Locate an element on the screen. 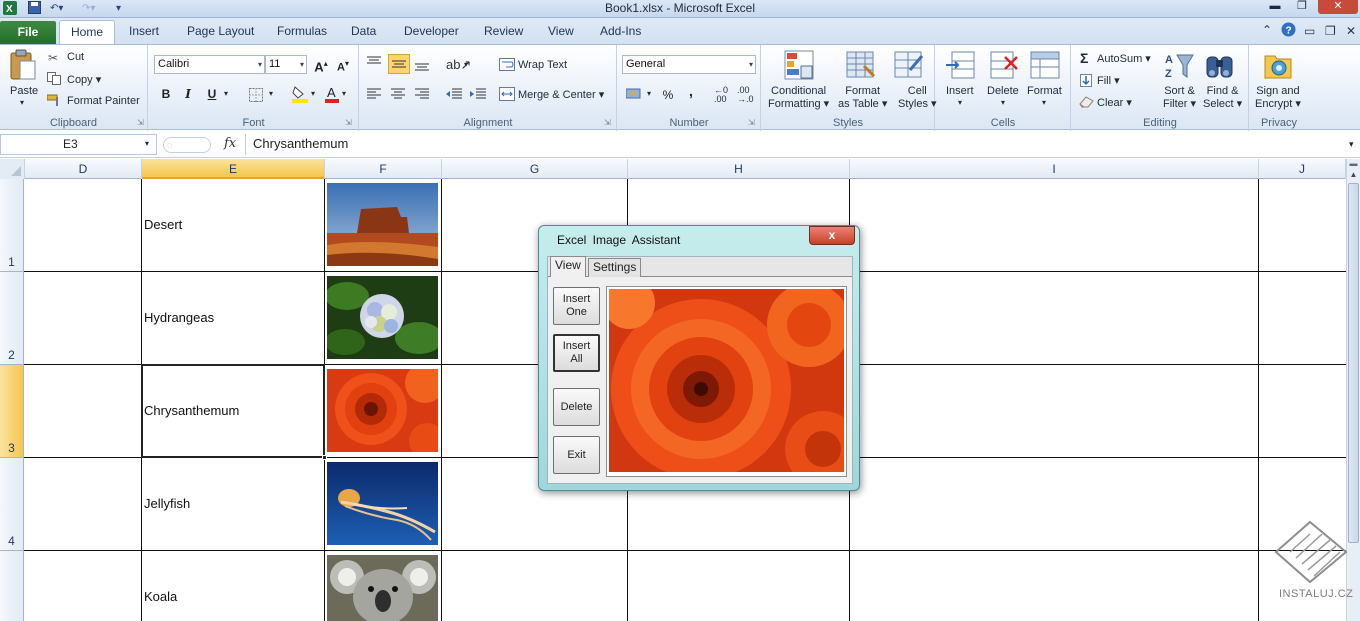  sign-encrypt-button: Sign and Encrypt ▾ is located at coordinates (1278, 98).